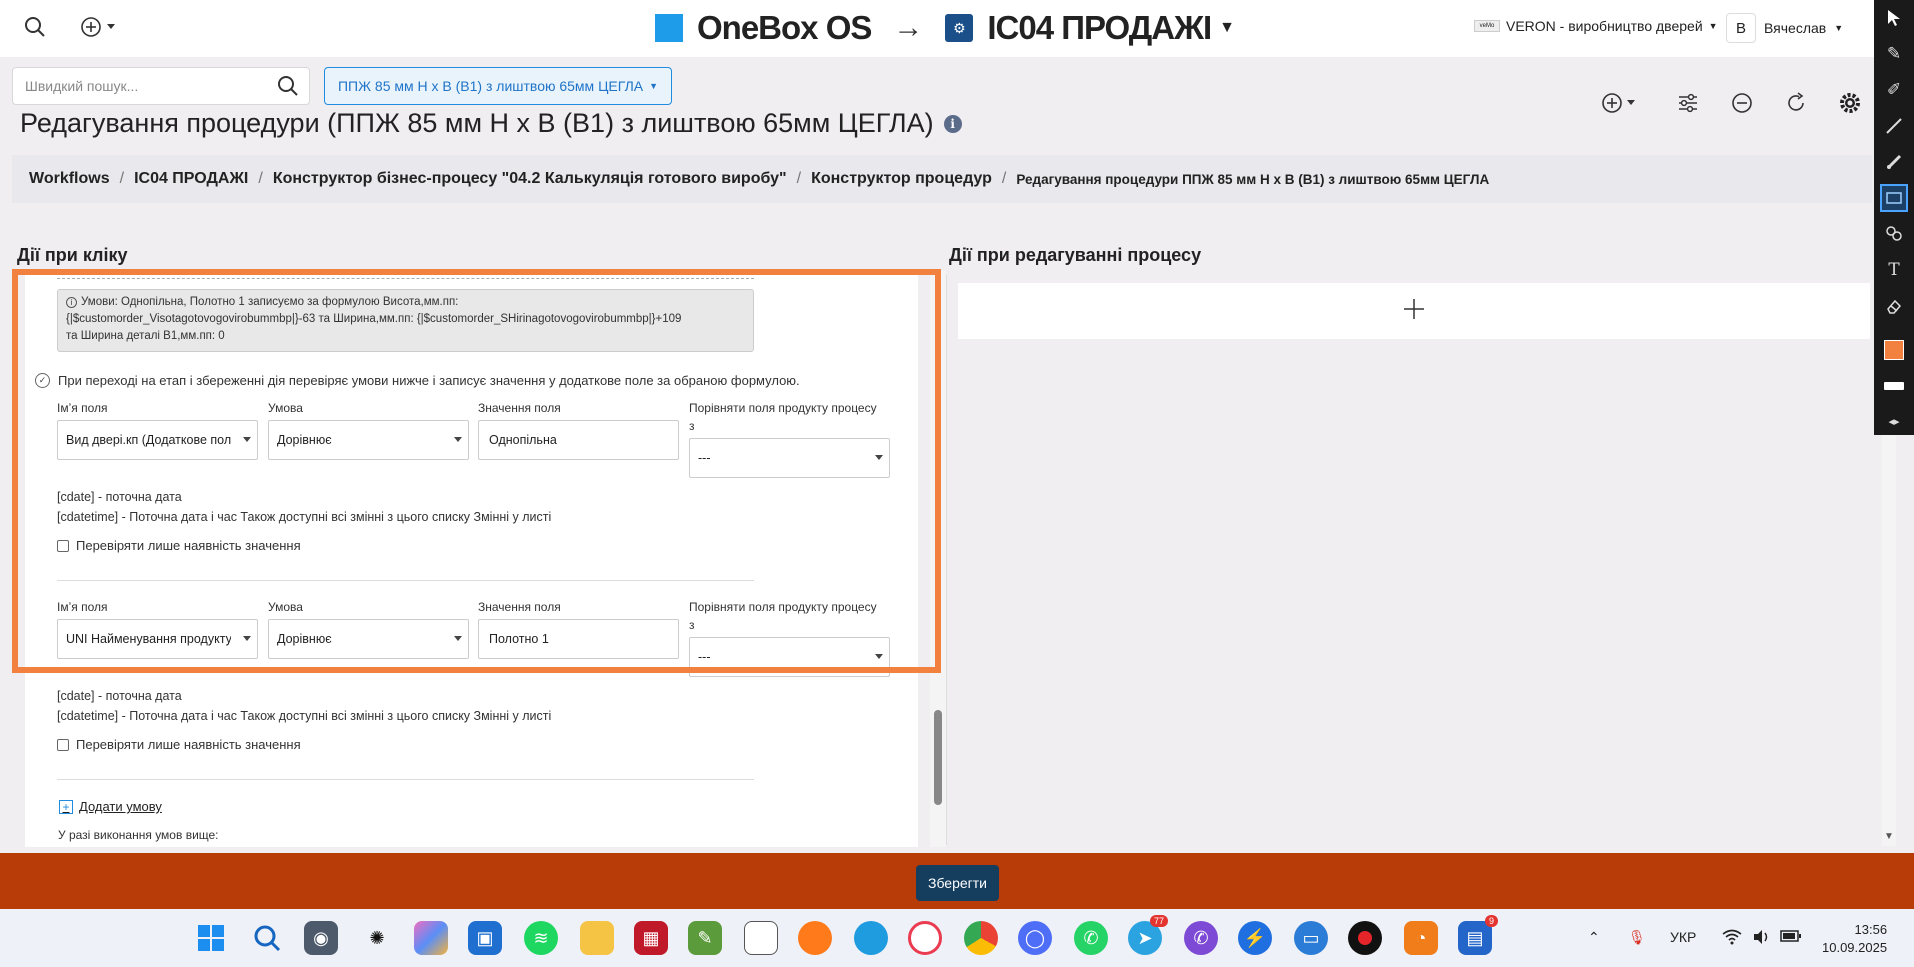 Image resolution: width=1914 pixels, height=967 pixels. What do you see at coordinates (1414, 308) in the screenshot?
I see `plus-icon` at bounding box center [1414, 308].